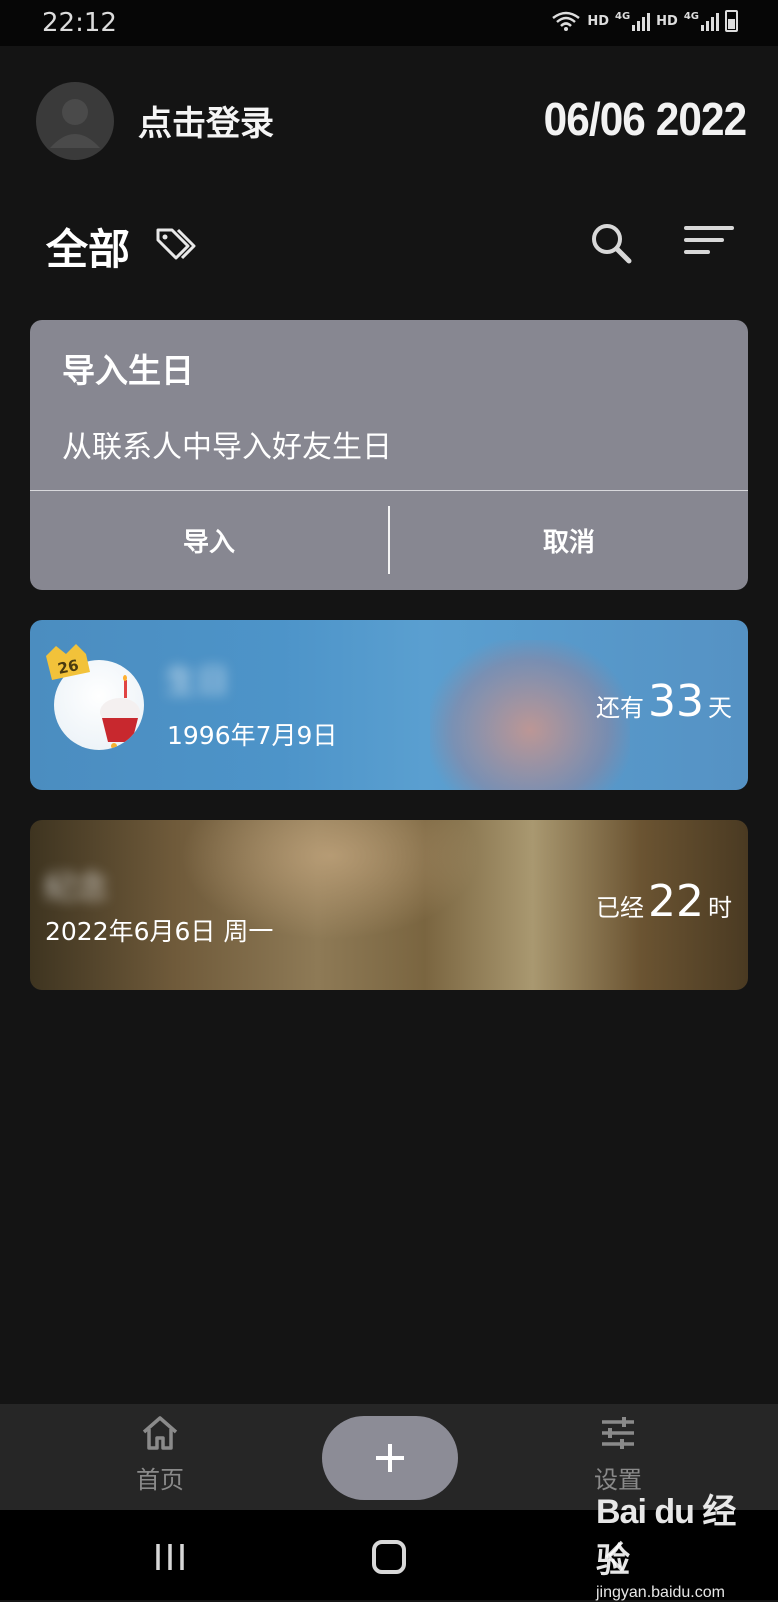  Describe the element at coordinates (68, 662) in the screenshot. I see `age-crown-badge: 26` at that location.